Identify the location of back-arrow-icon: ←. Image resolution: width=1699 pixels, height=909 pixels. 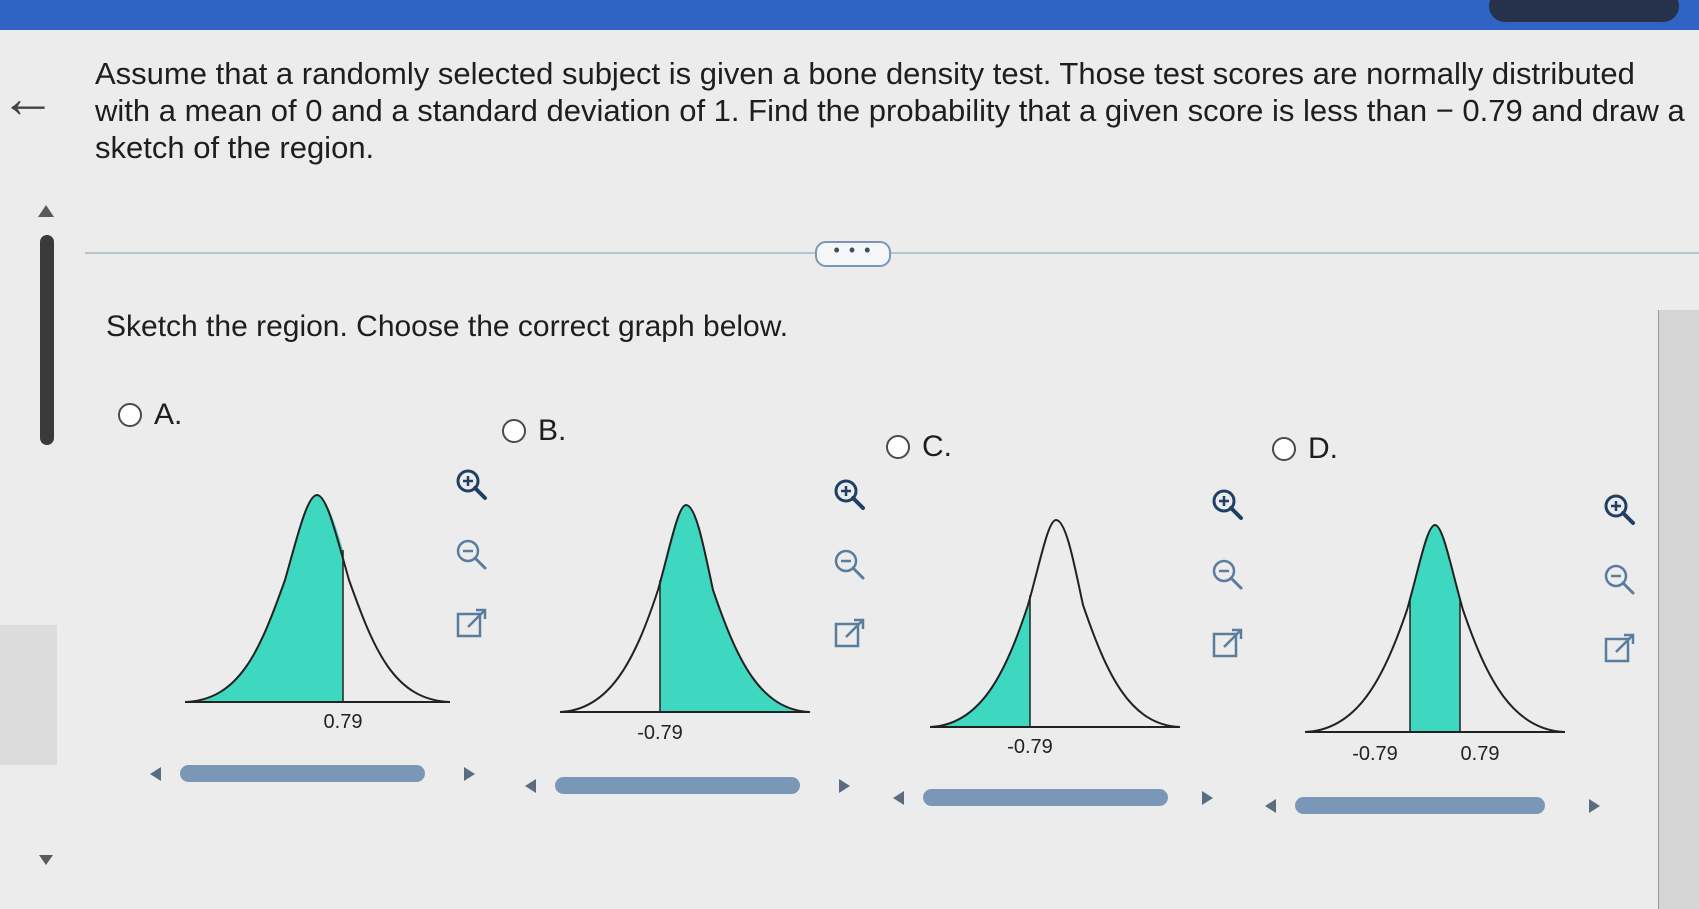
(28, 98).